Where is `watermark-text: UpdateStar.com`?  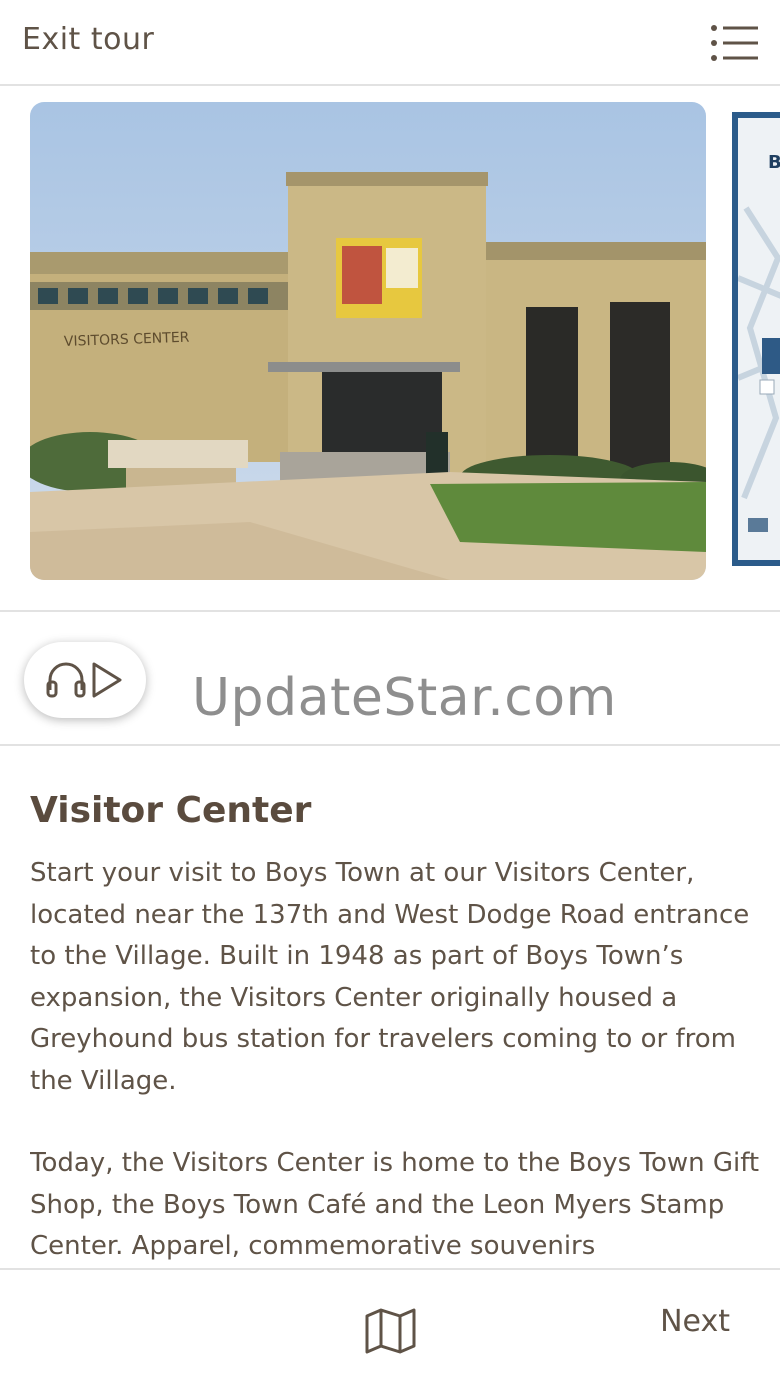
watermark-text: UpdateStar.com is located at coordinates (404, 698).